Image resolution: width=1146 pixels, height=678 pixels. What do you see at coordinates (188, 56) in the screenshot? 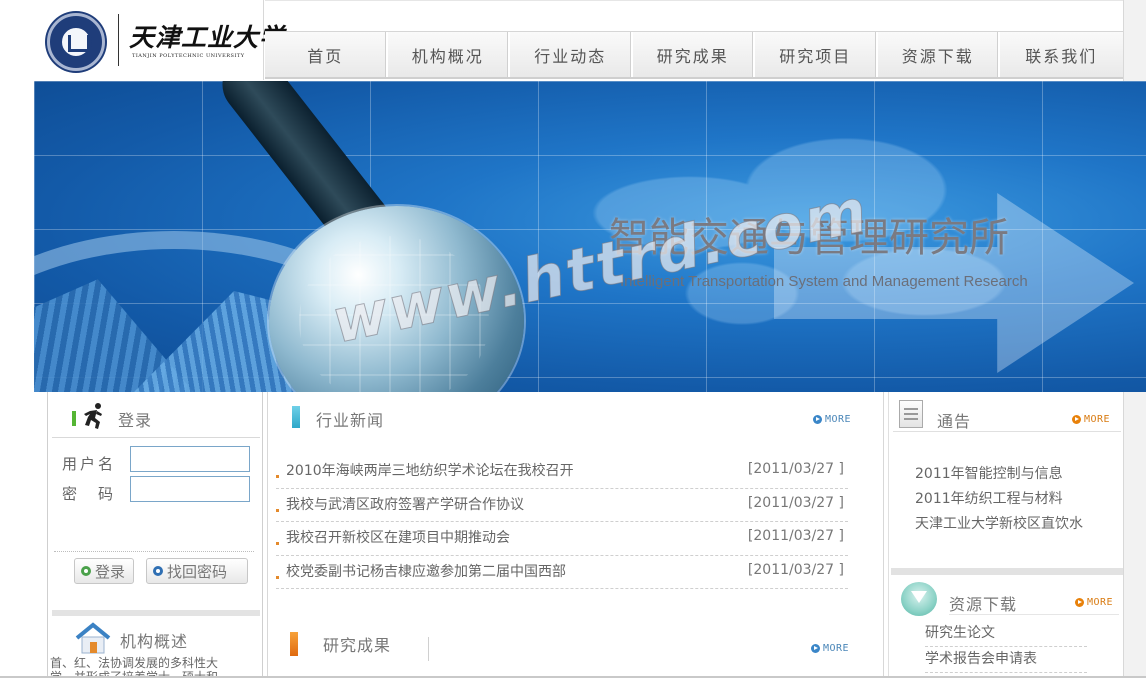
I see `university-name-en: TIANJIN POLYTECHNIC UNIVERSITY` at bounding box center [188, 56].